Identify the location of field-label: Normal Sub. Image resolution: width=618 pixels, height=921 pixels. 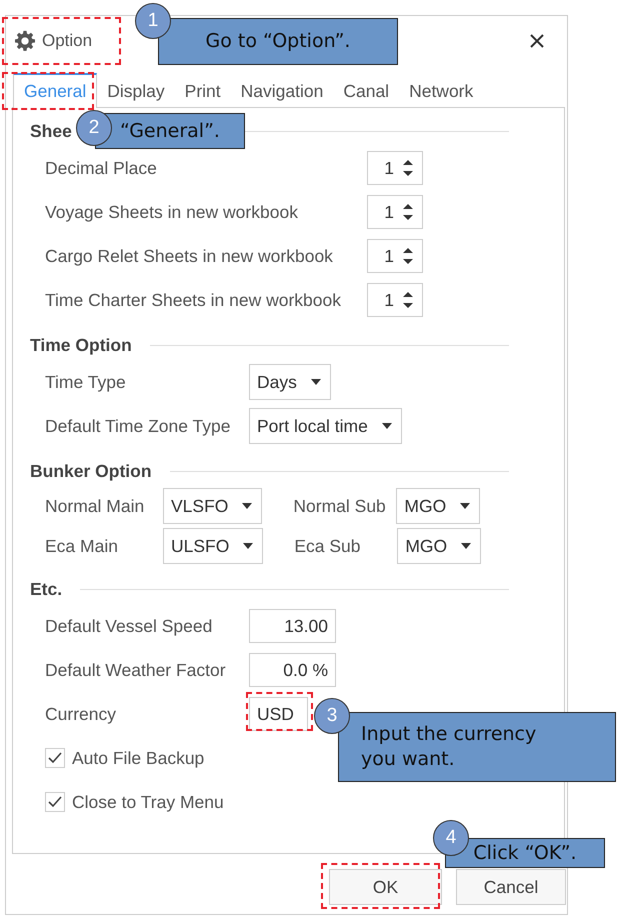
(340, 506).